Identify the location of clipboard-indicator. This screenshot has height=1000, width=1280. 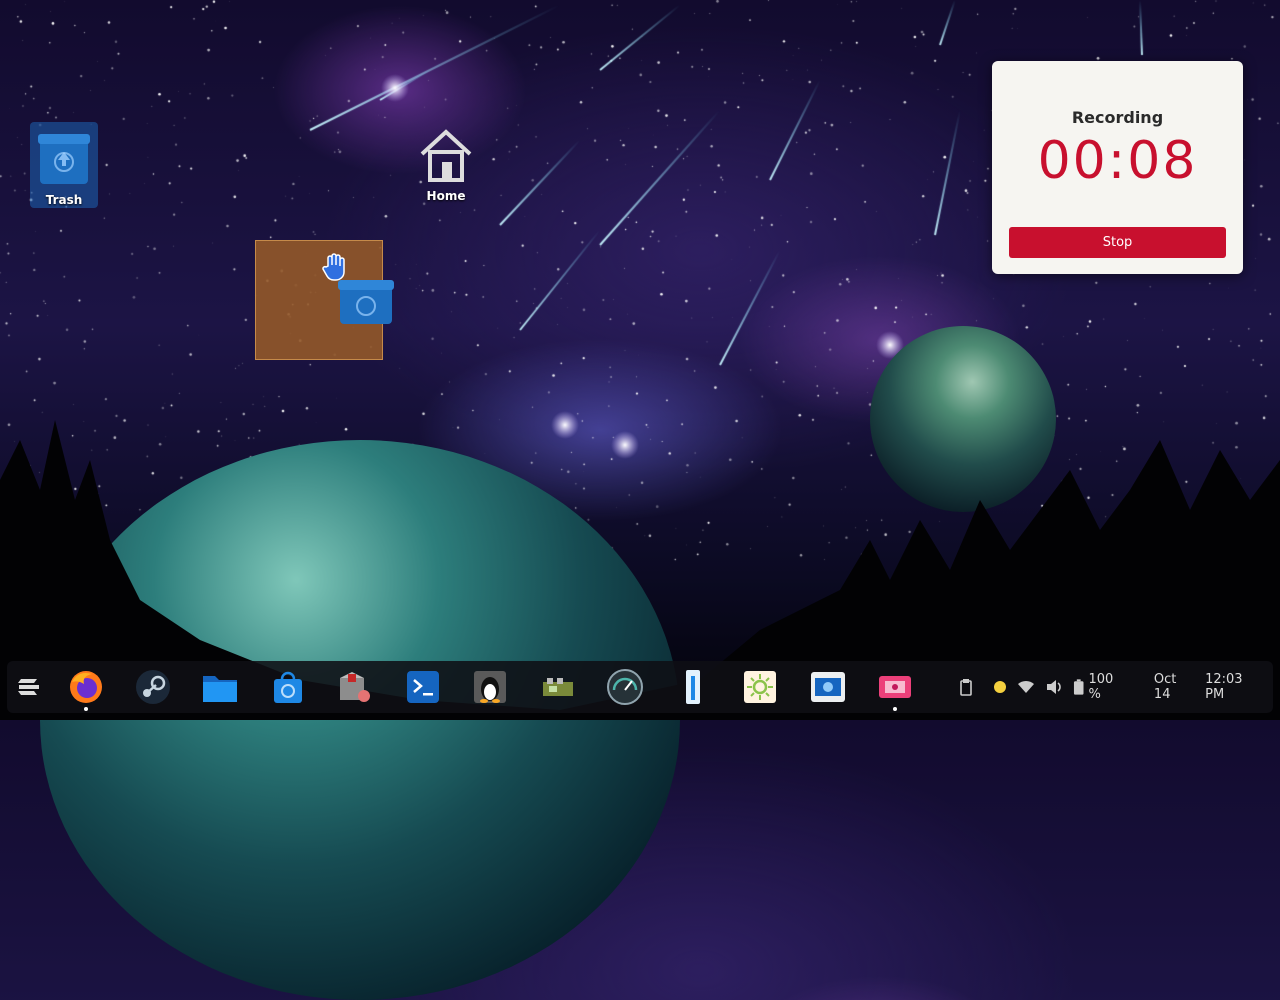
(966, 687).